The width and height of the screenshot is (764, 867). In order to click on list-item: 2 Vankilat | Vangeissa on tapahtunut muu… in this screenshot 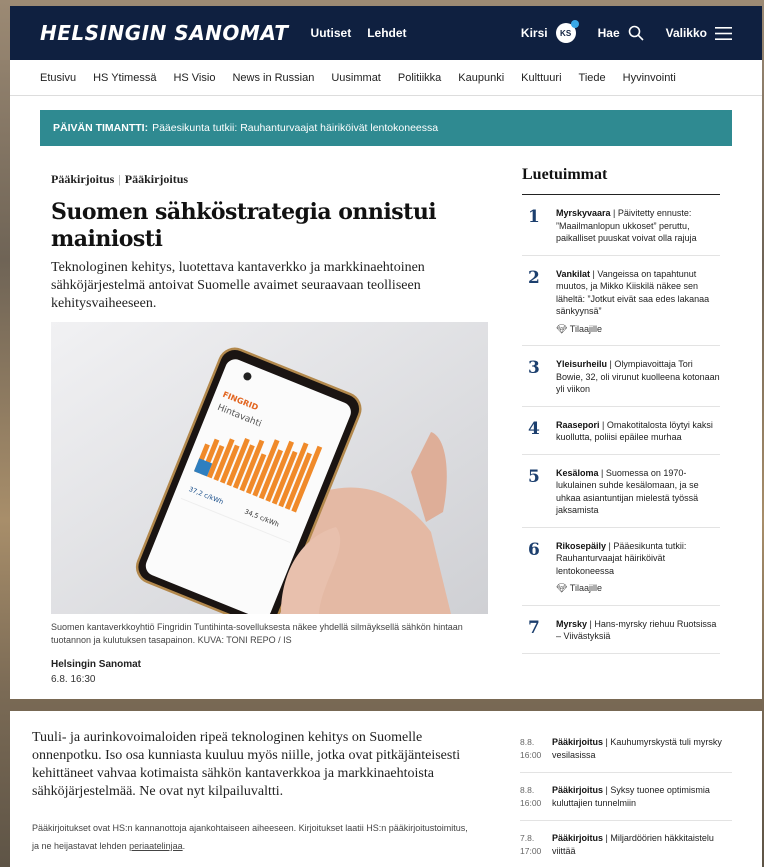, I will do `click(621, 301)`.